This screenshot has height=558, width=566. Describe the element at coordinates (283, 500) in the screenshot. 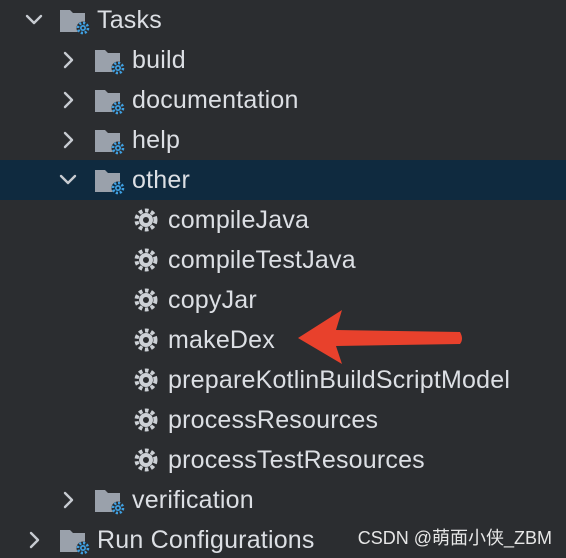

I see `tree-node-verification: verification` at that location.